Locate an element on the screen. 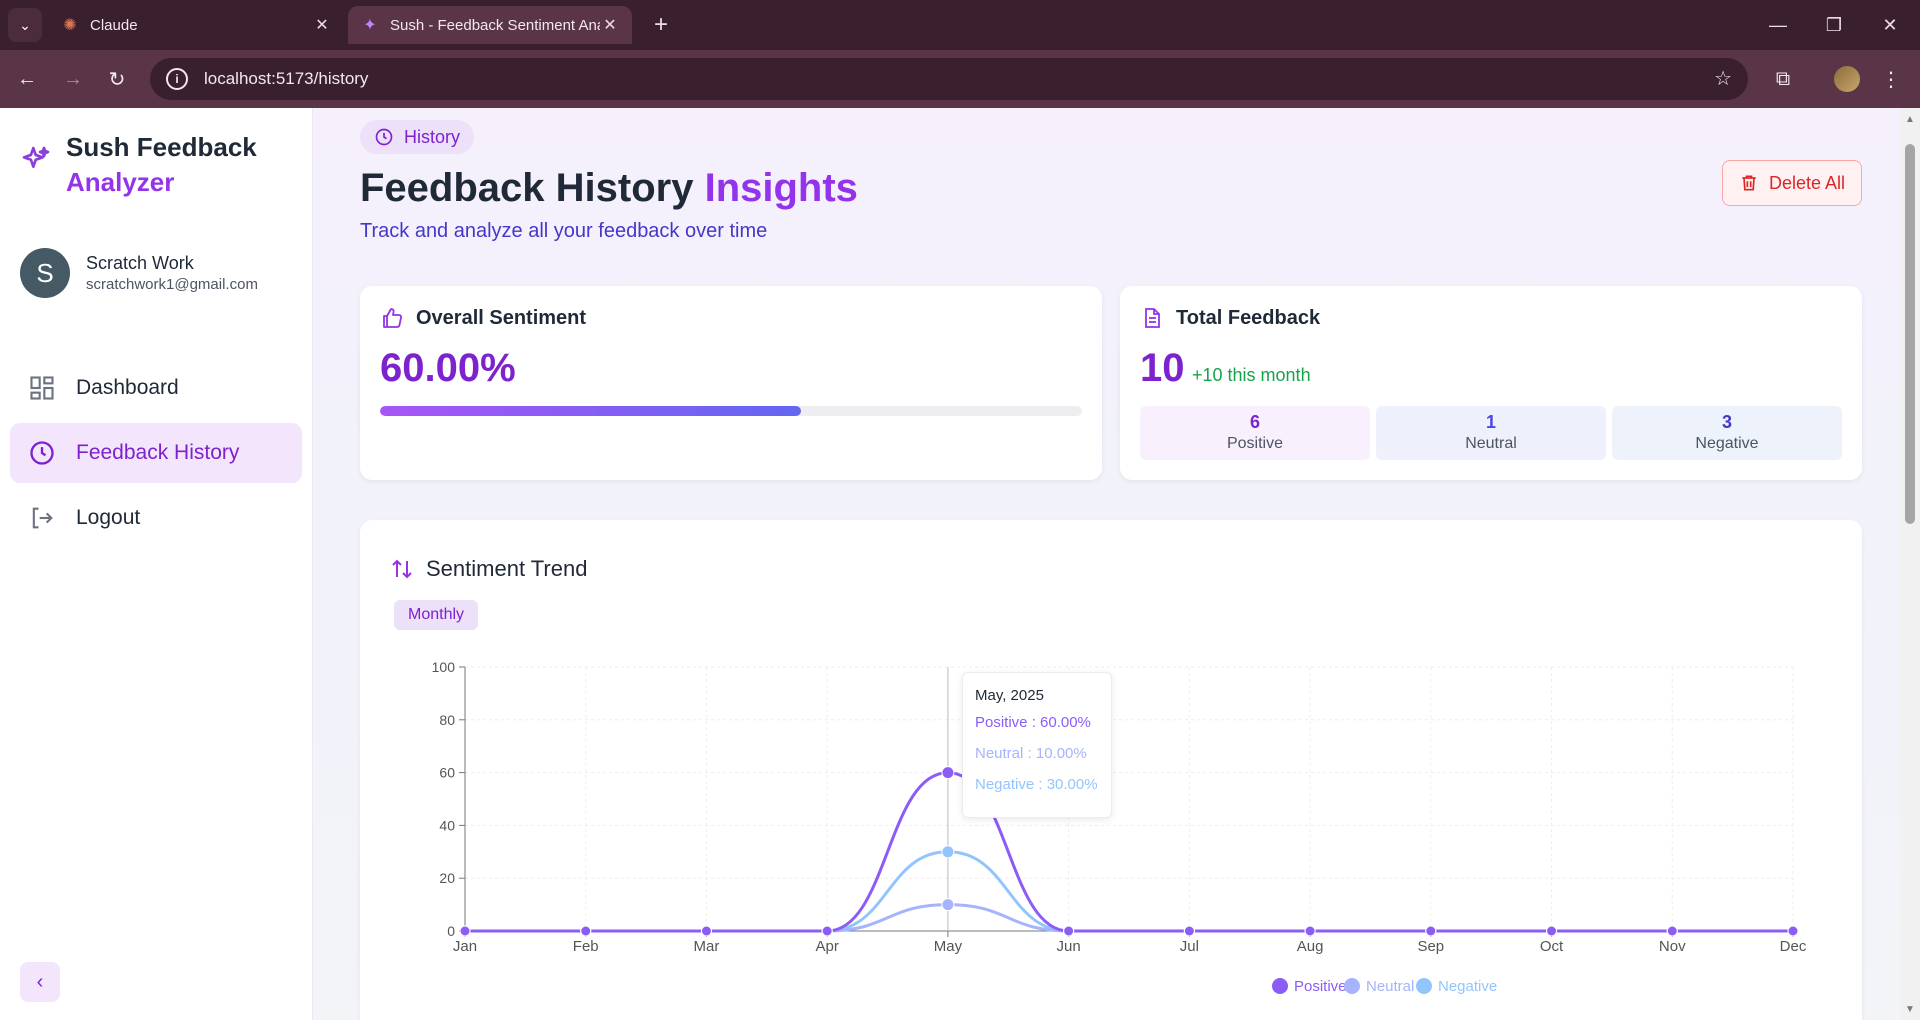 The width and height of the screenshot is (1920, 1020). scrollbar-thumb is located at coordinates (1910, 334).